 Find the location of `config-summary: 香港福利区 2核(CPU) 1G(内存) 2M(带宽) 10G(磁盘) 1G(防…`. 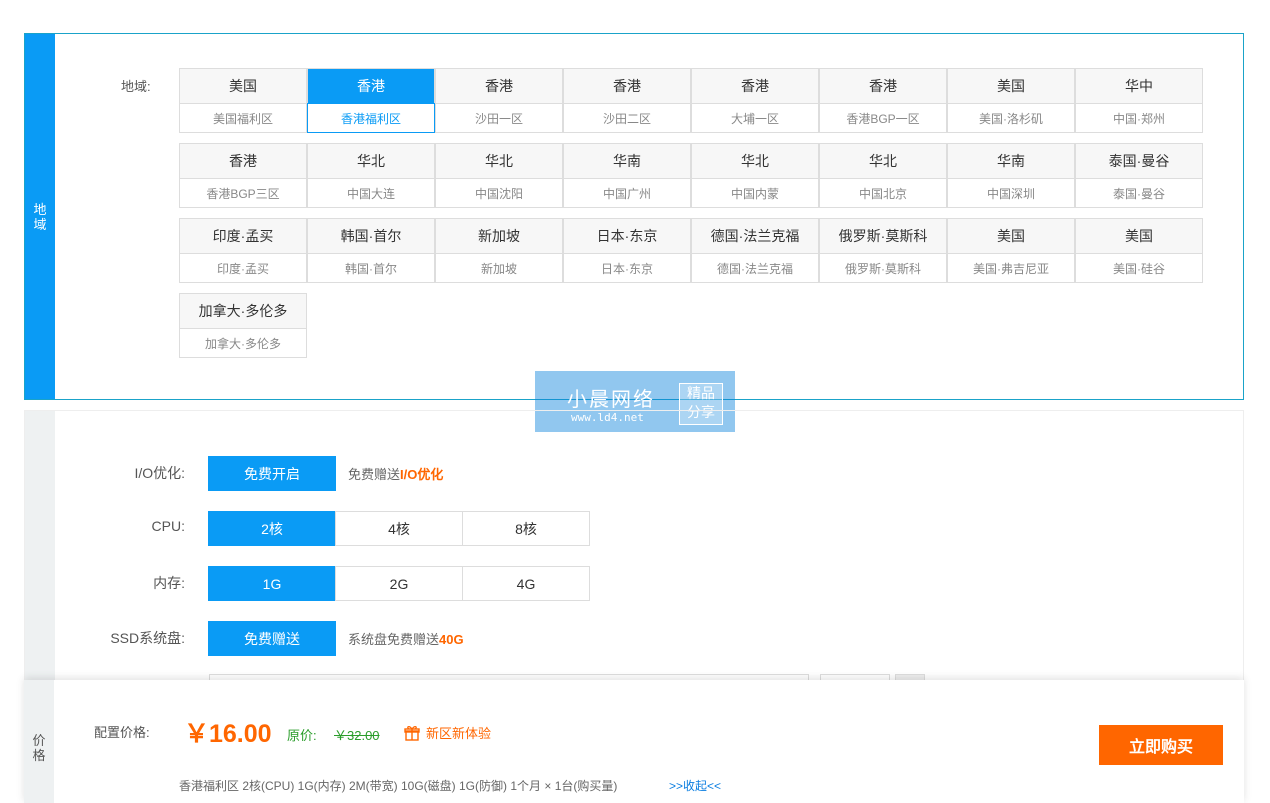

config-summary: 香港福利区 2核(CPU) 1G(内存) 2M(带宽) 10G(磁盘) 1G(防… is located at coordinates (398, 786).